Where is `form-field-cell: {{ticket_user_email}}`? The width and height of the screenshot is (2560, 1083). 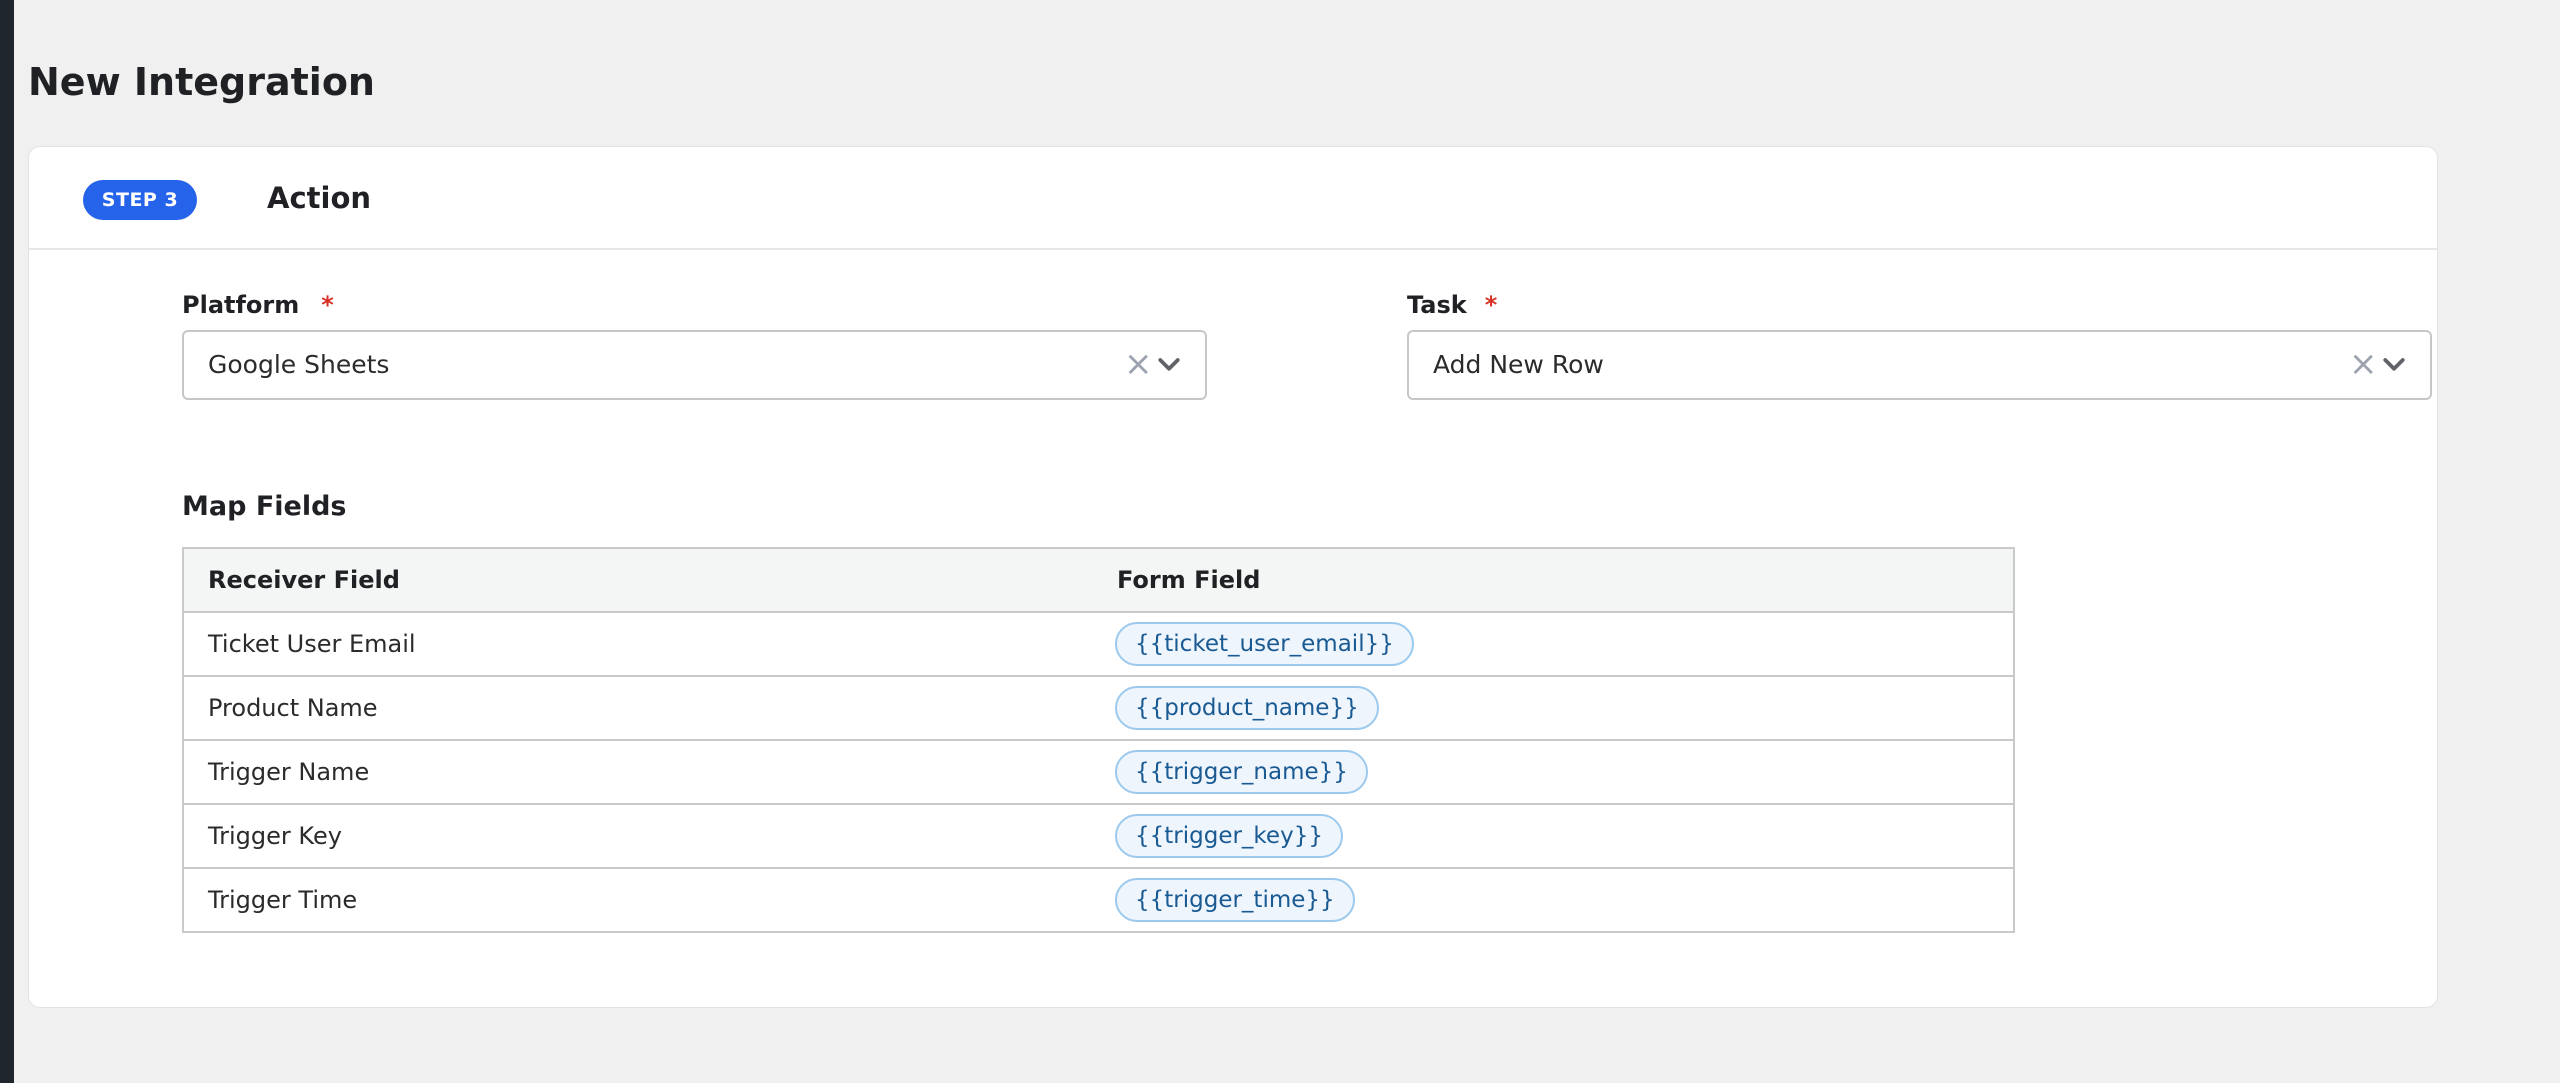
form-field-cell: {{ticket_user_email}} is located at coordinates (1559, 644).